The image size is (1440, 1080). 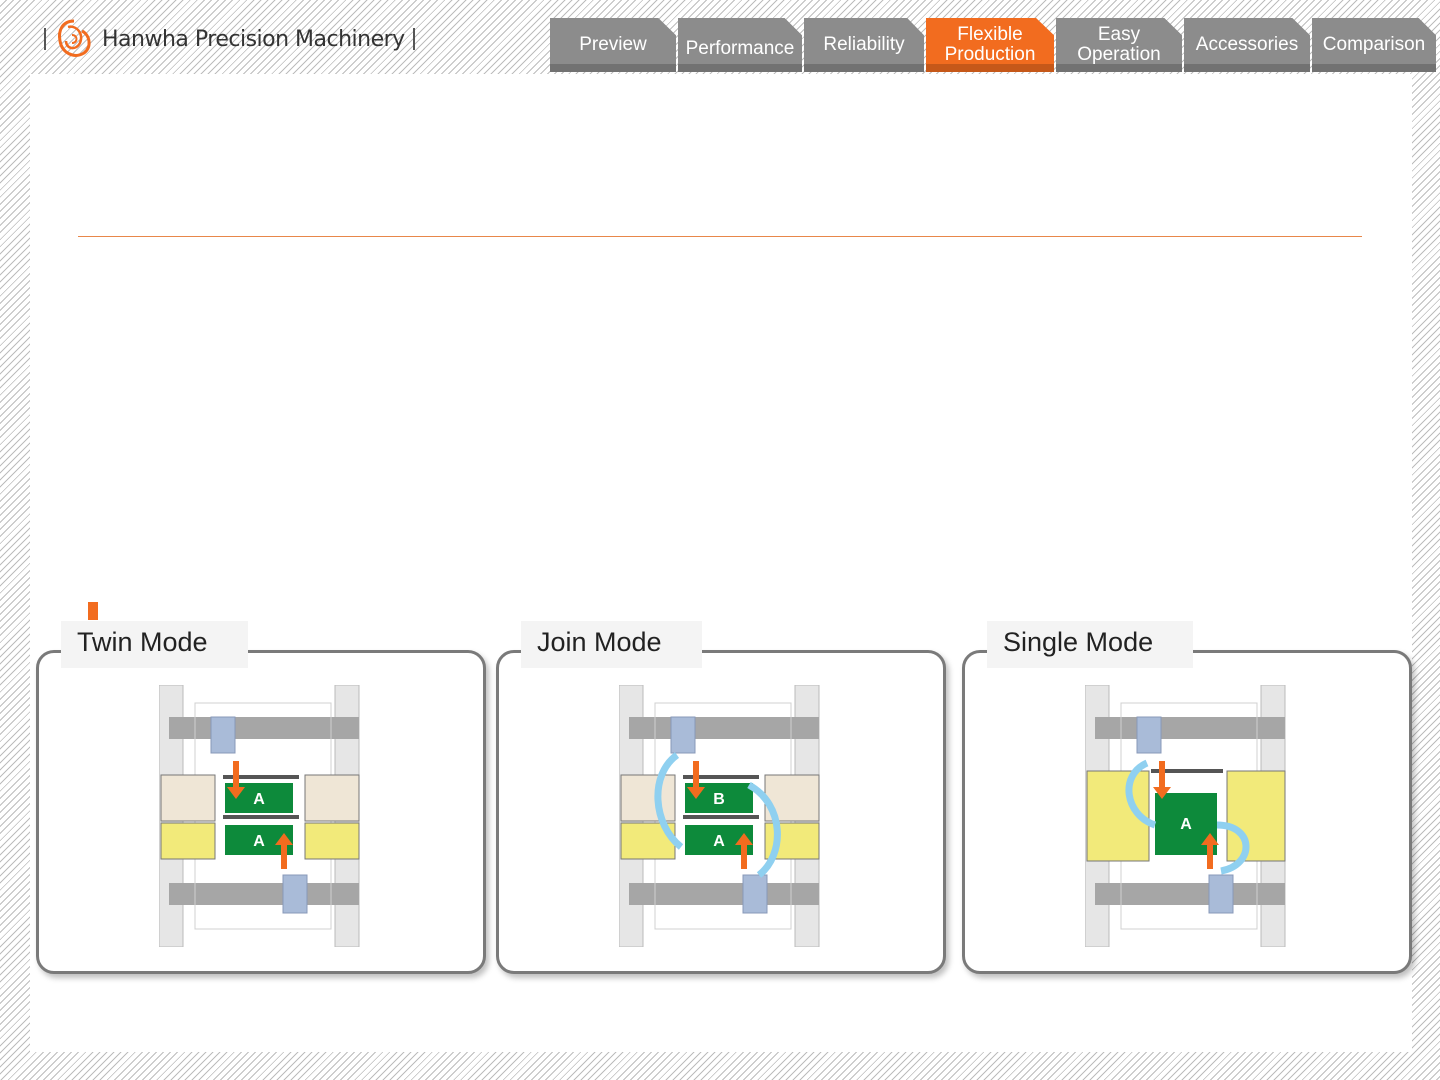 What do you see at coordinates (413, 39) in the screenshot?
I see `logo-divider-right` at bounding box center [413, 39].